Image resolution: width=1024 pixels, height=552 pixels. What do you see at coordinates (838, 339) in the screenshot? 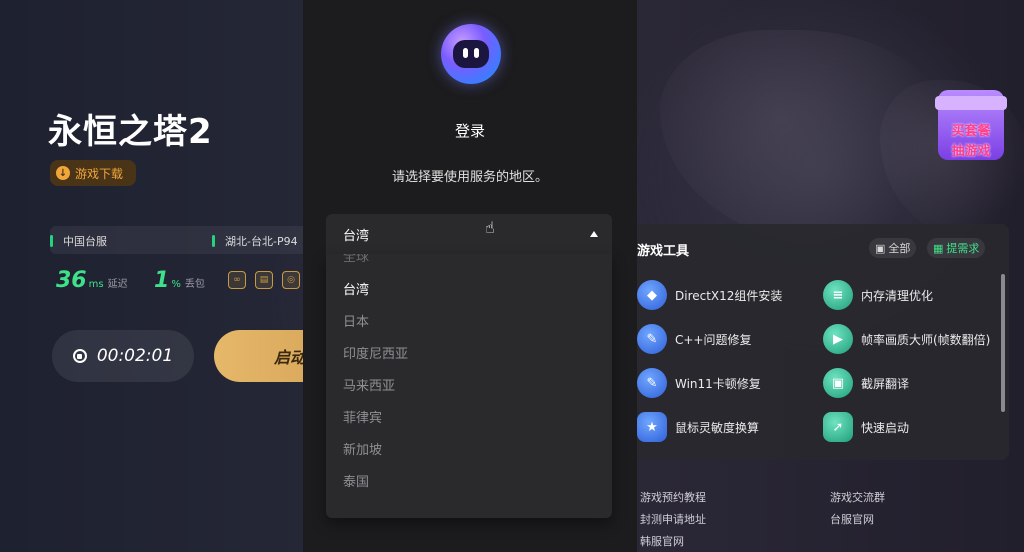
I see `fps-icon: ▶` at bounding box center [838, 339].